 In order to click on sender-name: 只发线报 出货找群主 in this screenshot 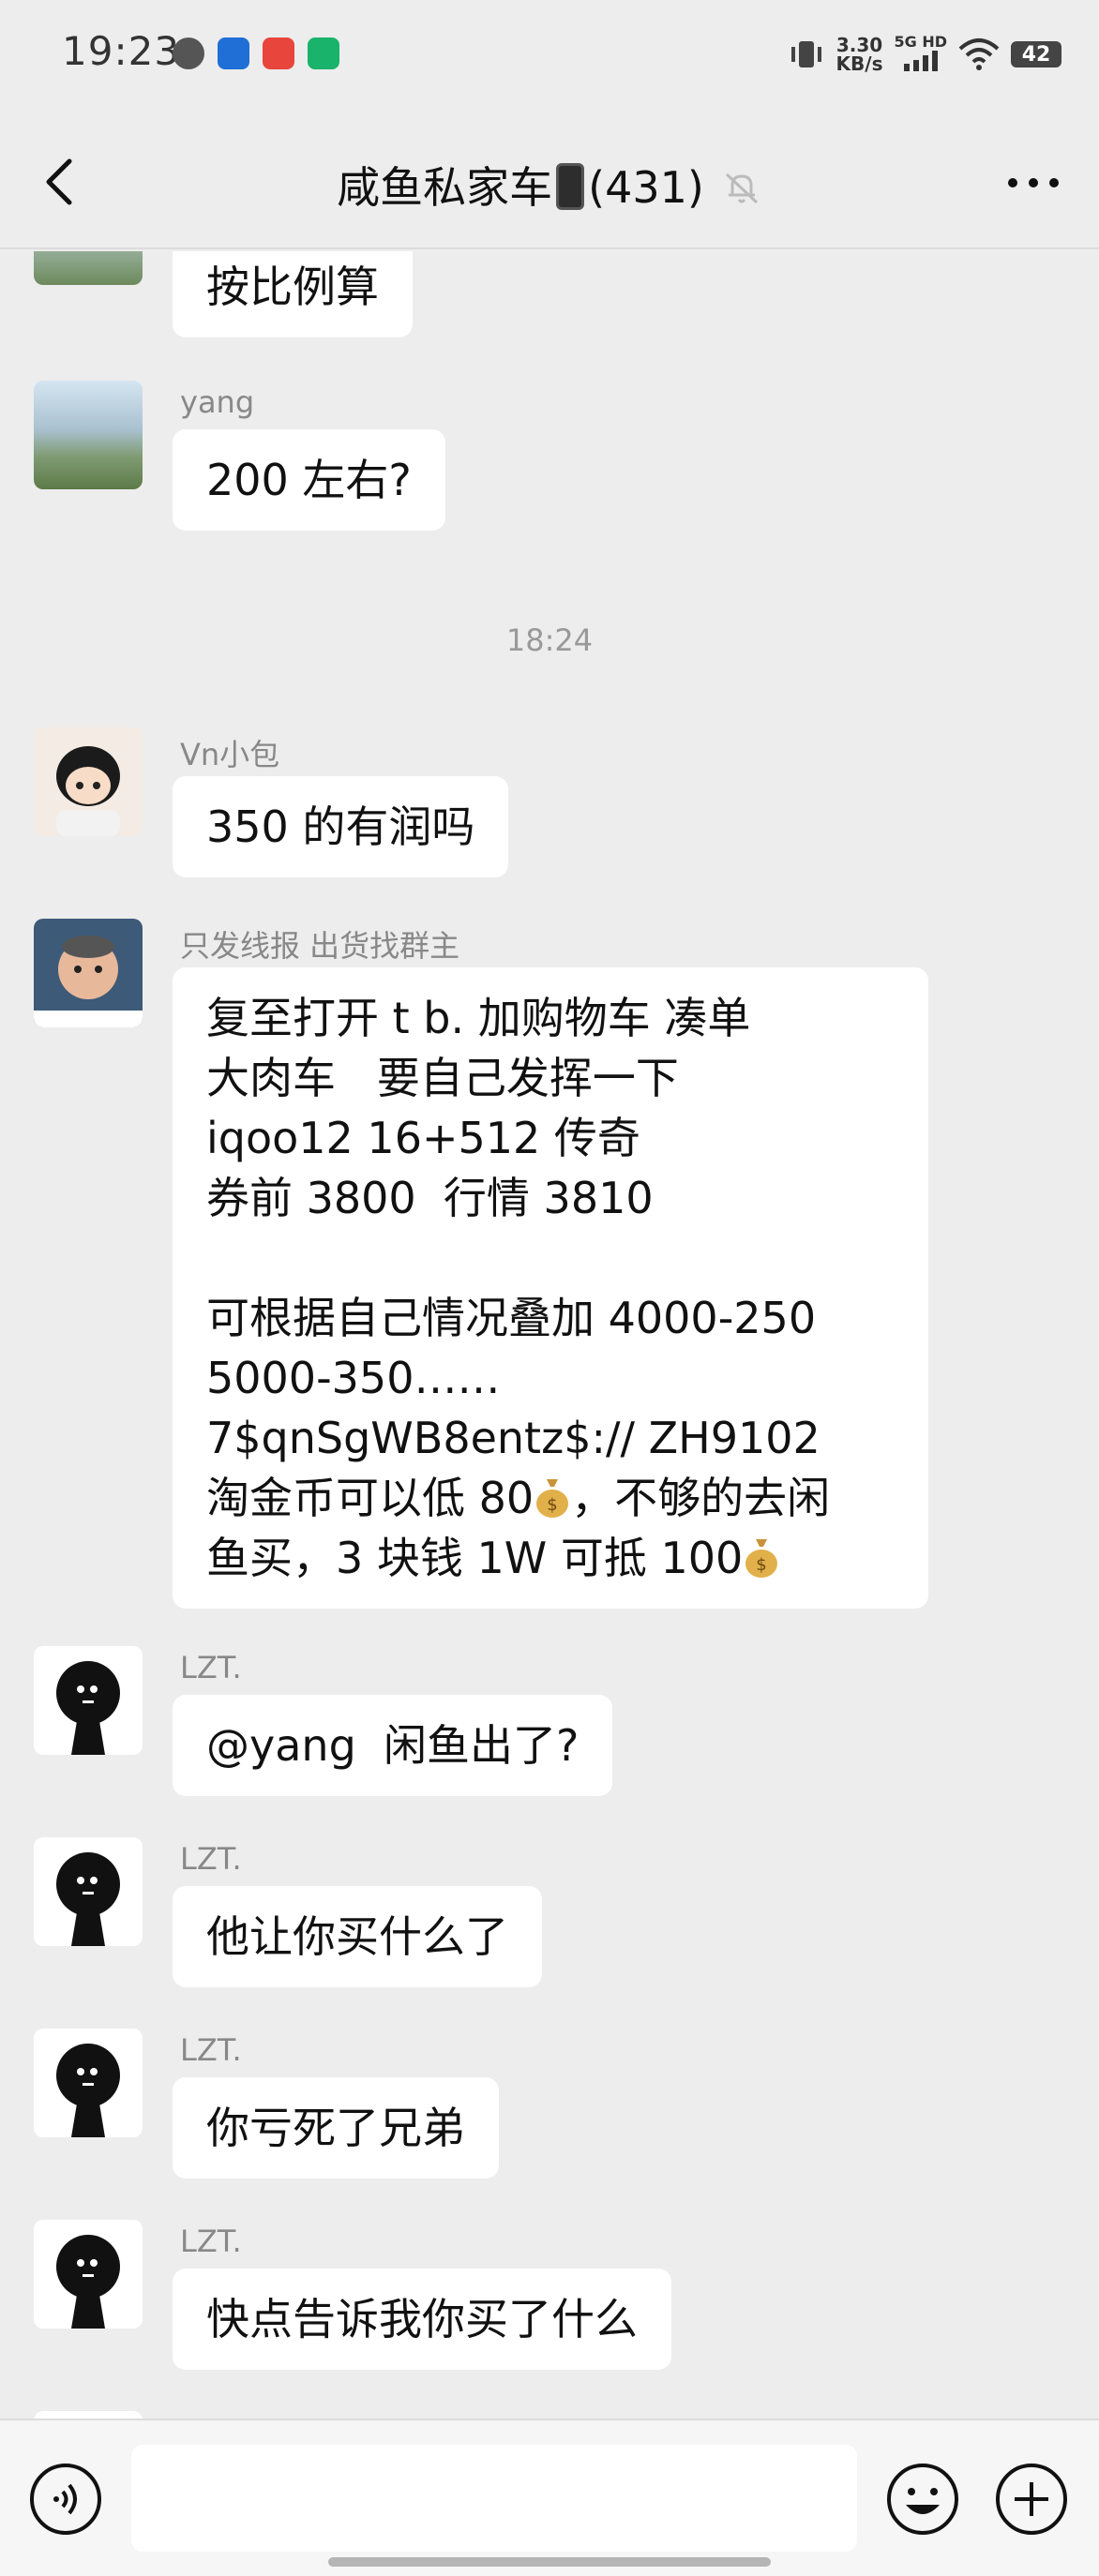, I will do `click(319, 944)`.